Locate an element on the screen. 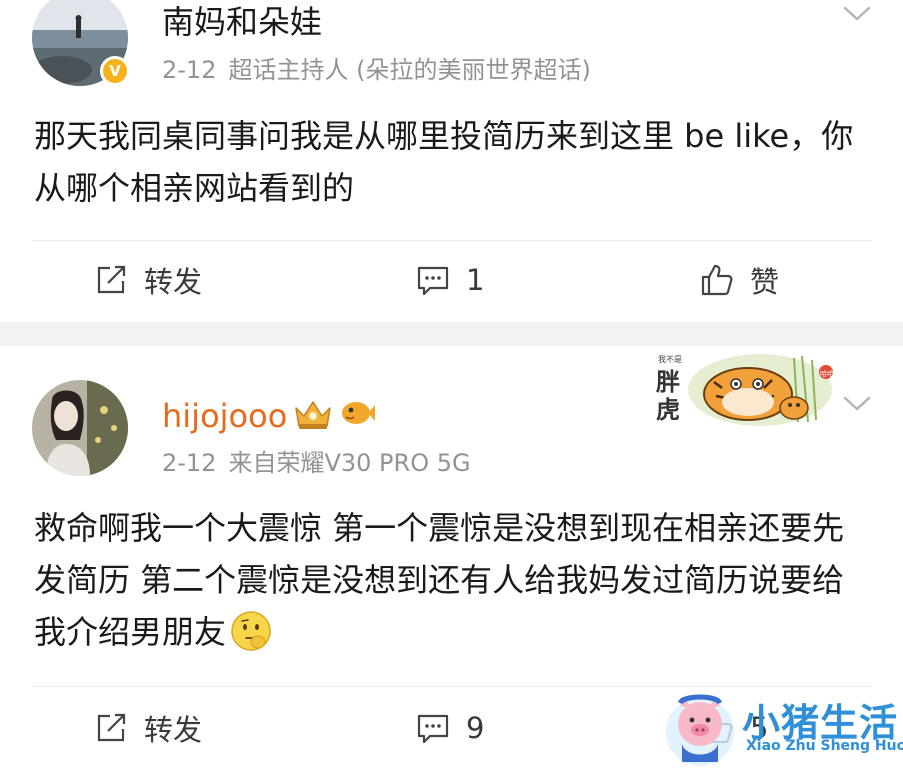  source-prefix: 来自 is located at coordinates (252, 463).